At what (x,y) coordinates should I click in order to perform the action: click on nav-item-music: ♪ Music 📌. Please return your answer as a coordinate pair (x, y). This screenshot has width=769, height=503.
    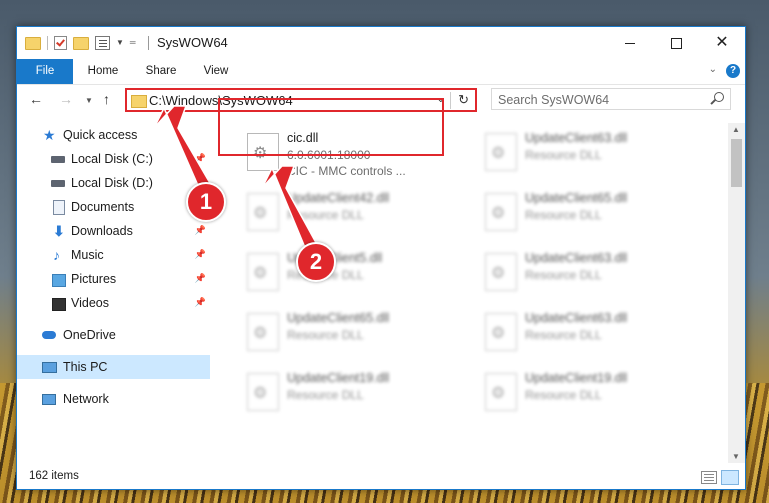
    Looking at the image, I should click on (113, 255).